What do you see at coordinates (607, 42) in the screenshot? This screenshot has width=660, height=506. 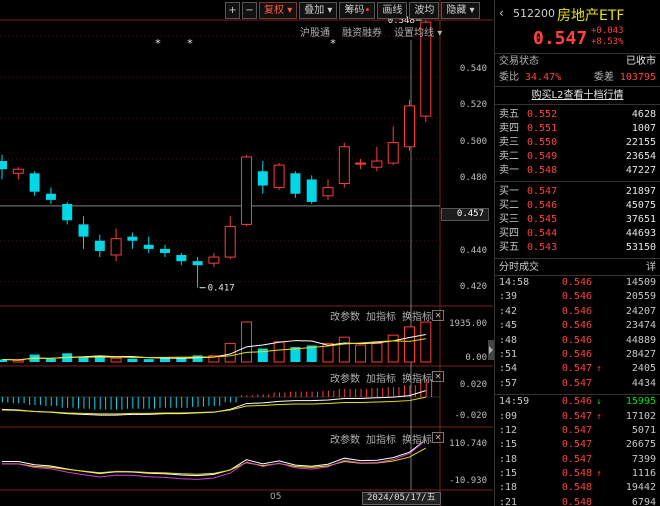 I see `change-percent: +8.53%` at bounding box center [607, 42].